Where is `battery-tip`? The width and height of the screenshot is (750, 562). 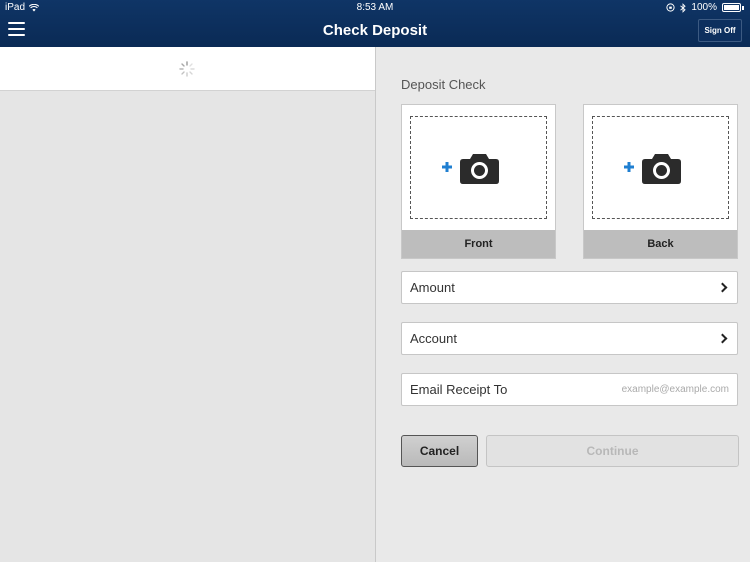
battery-tip is located at coordinates (743, 7).